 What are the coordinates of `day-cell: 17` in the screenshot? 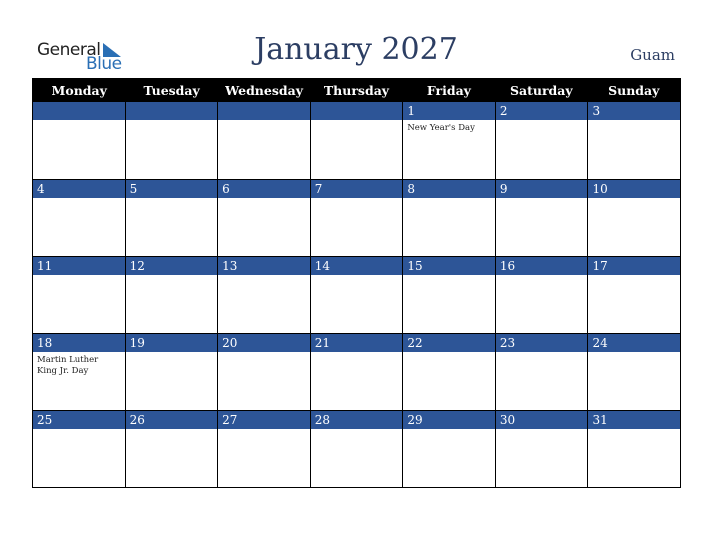 It's located at (634, 295).